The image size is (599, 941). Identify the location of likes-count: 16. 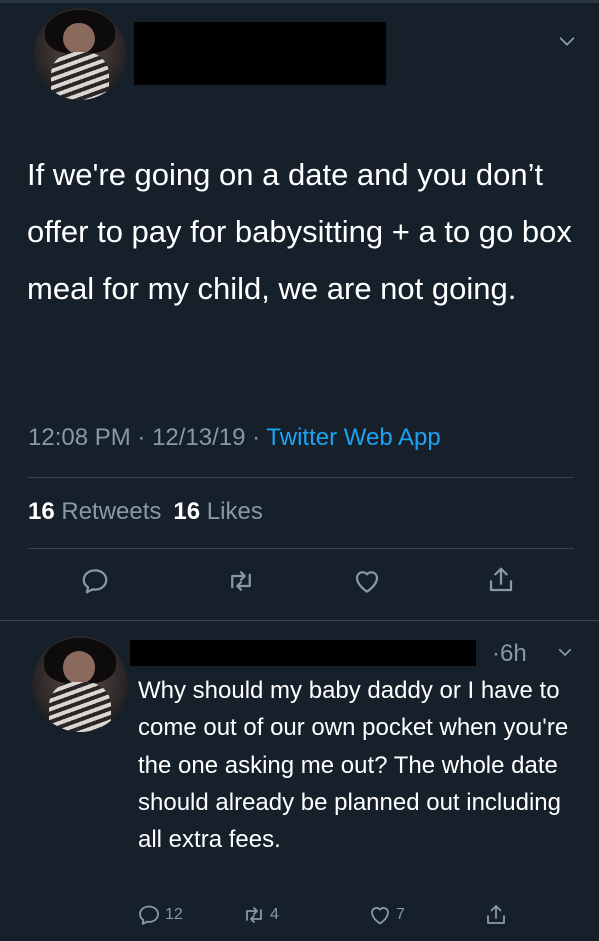
(187, 511).